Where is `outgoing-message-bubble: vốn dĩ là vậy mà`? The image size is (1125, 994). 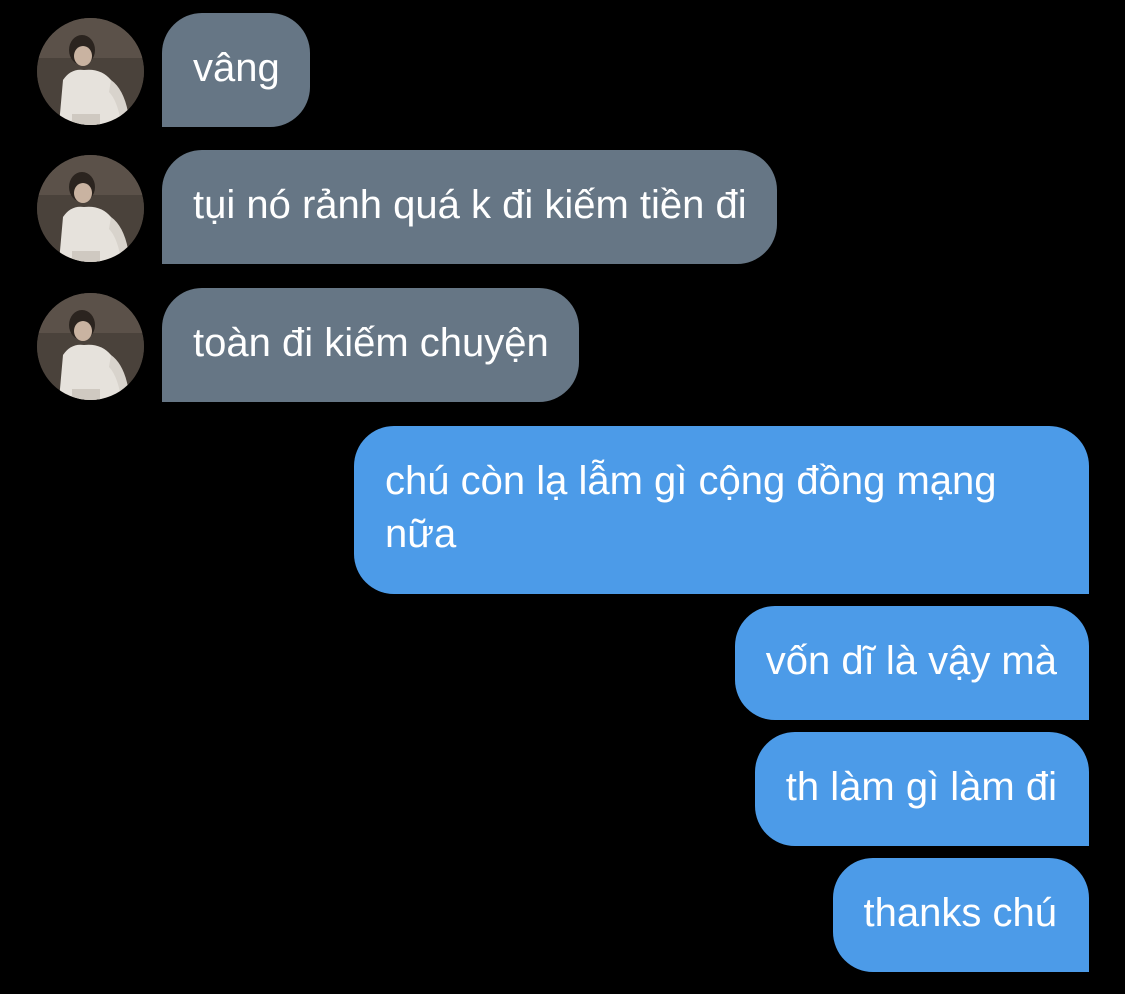 outgoing-message-bubble: vốn dĩ là vậy mà is located at coordinates (911, 663).